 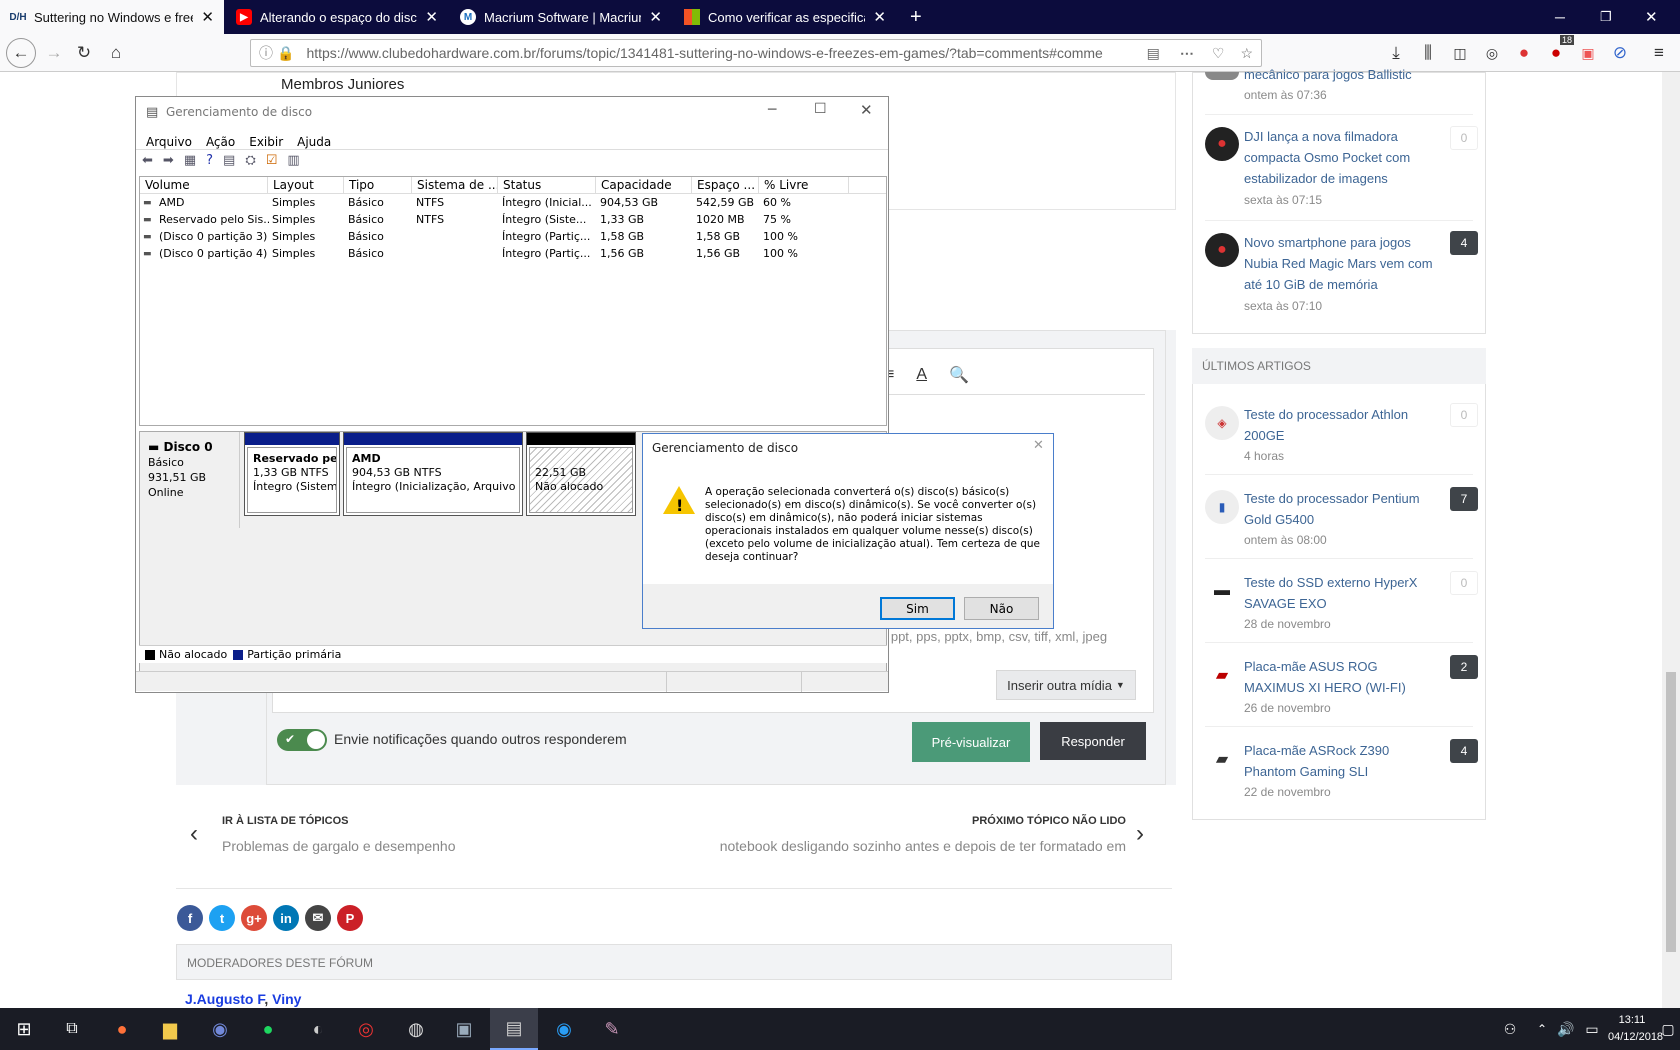 What do you see at coordinates (220, 1029) in the screenshot?
I see `discord-icon: ◉` at bounding box center [220, 1029].